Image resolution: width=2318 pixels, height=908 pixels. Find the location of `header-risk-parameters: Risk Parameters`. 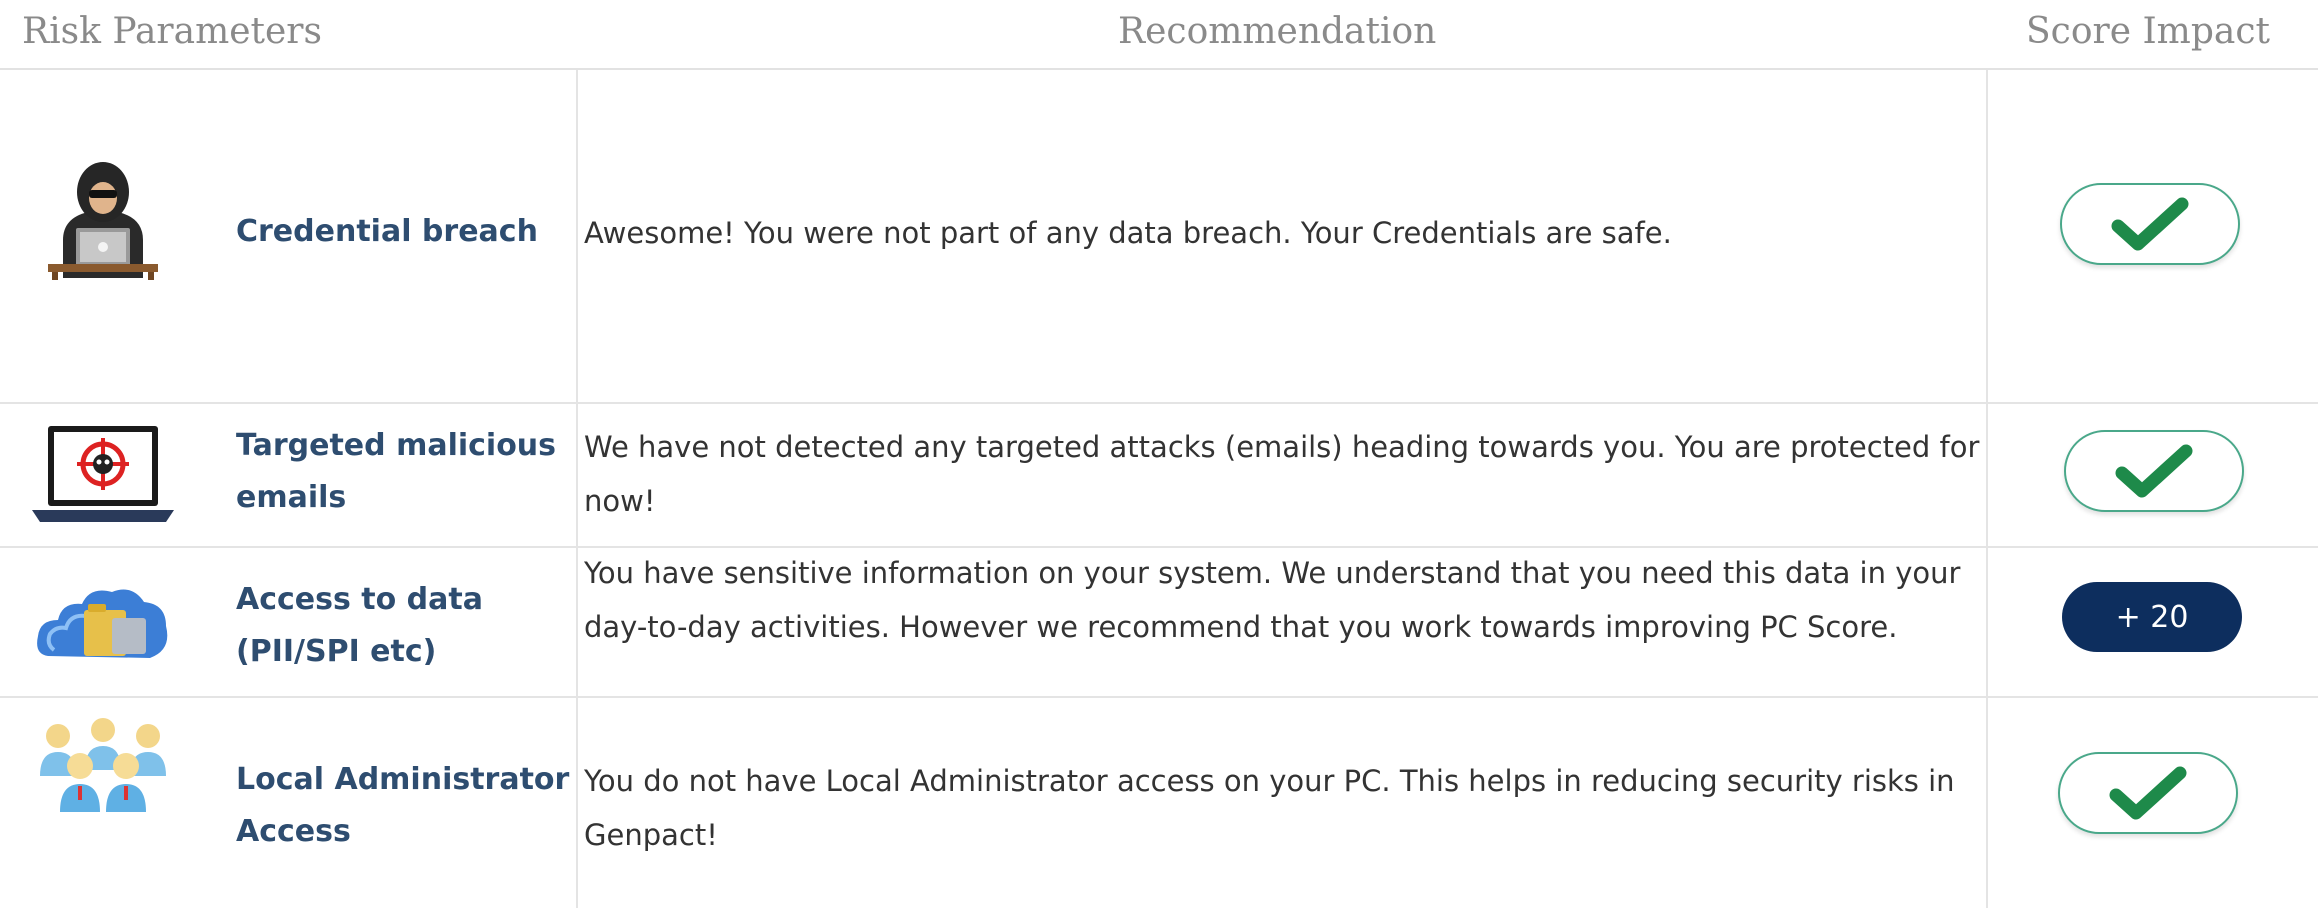

header-risk-parameters: Risk Parameters is located at coordinates (172, 31).